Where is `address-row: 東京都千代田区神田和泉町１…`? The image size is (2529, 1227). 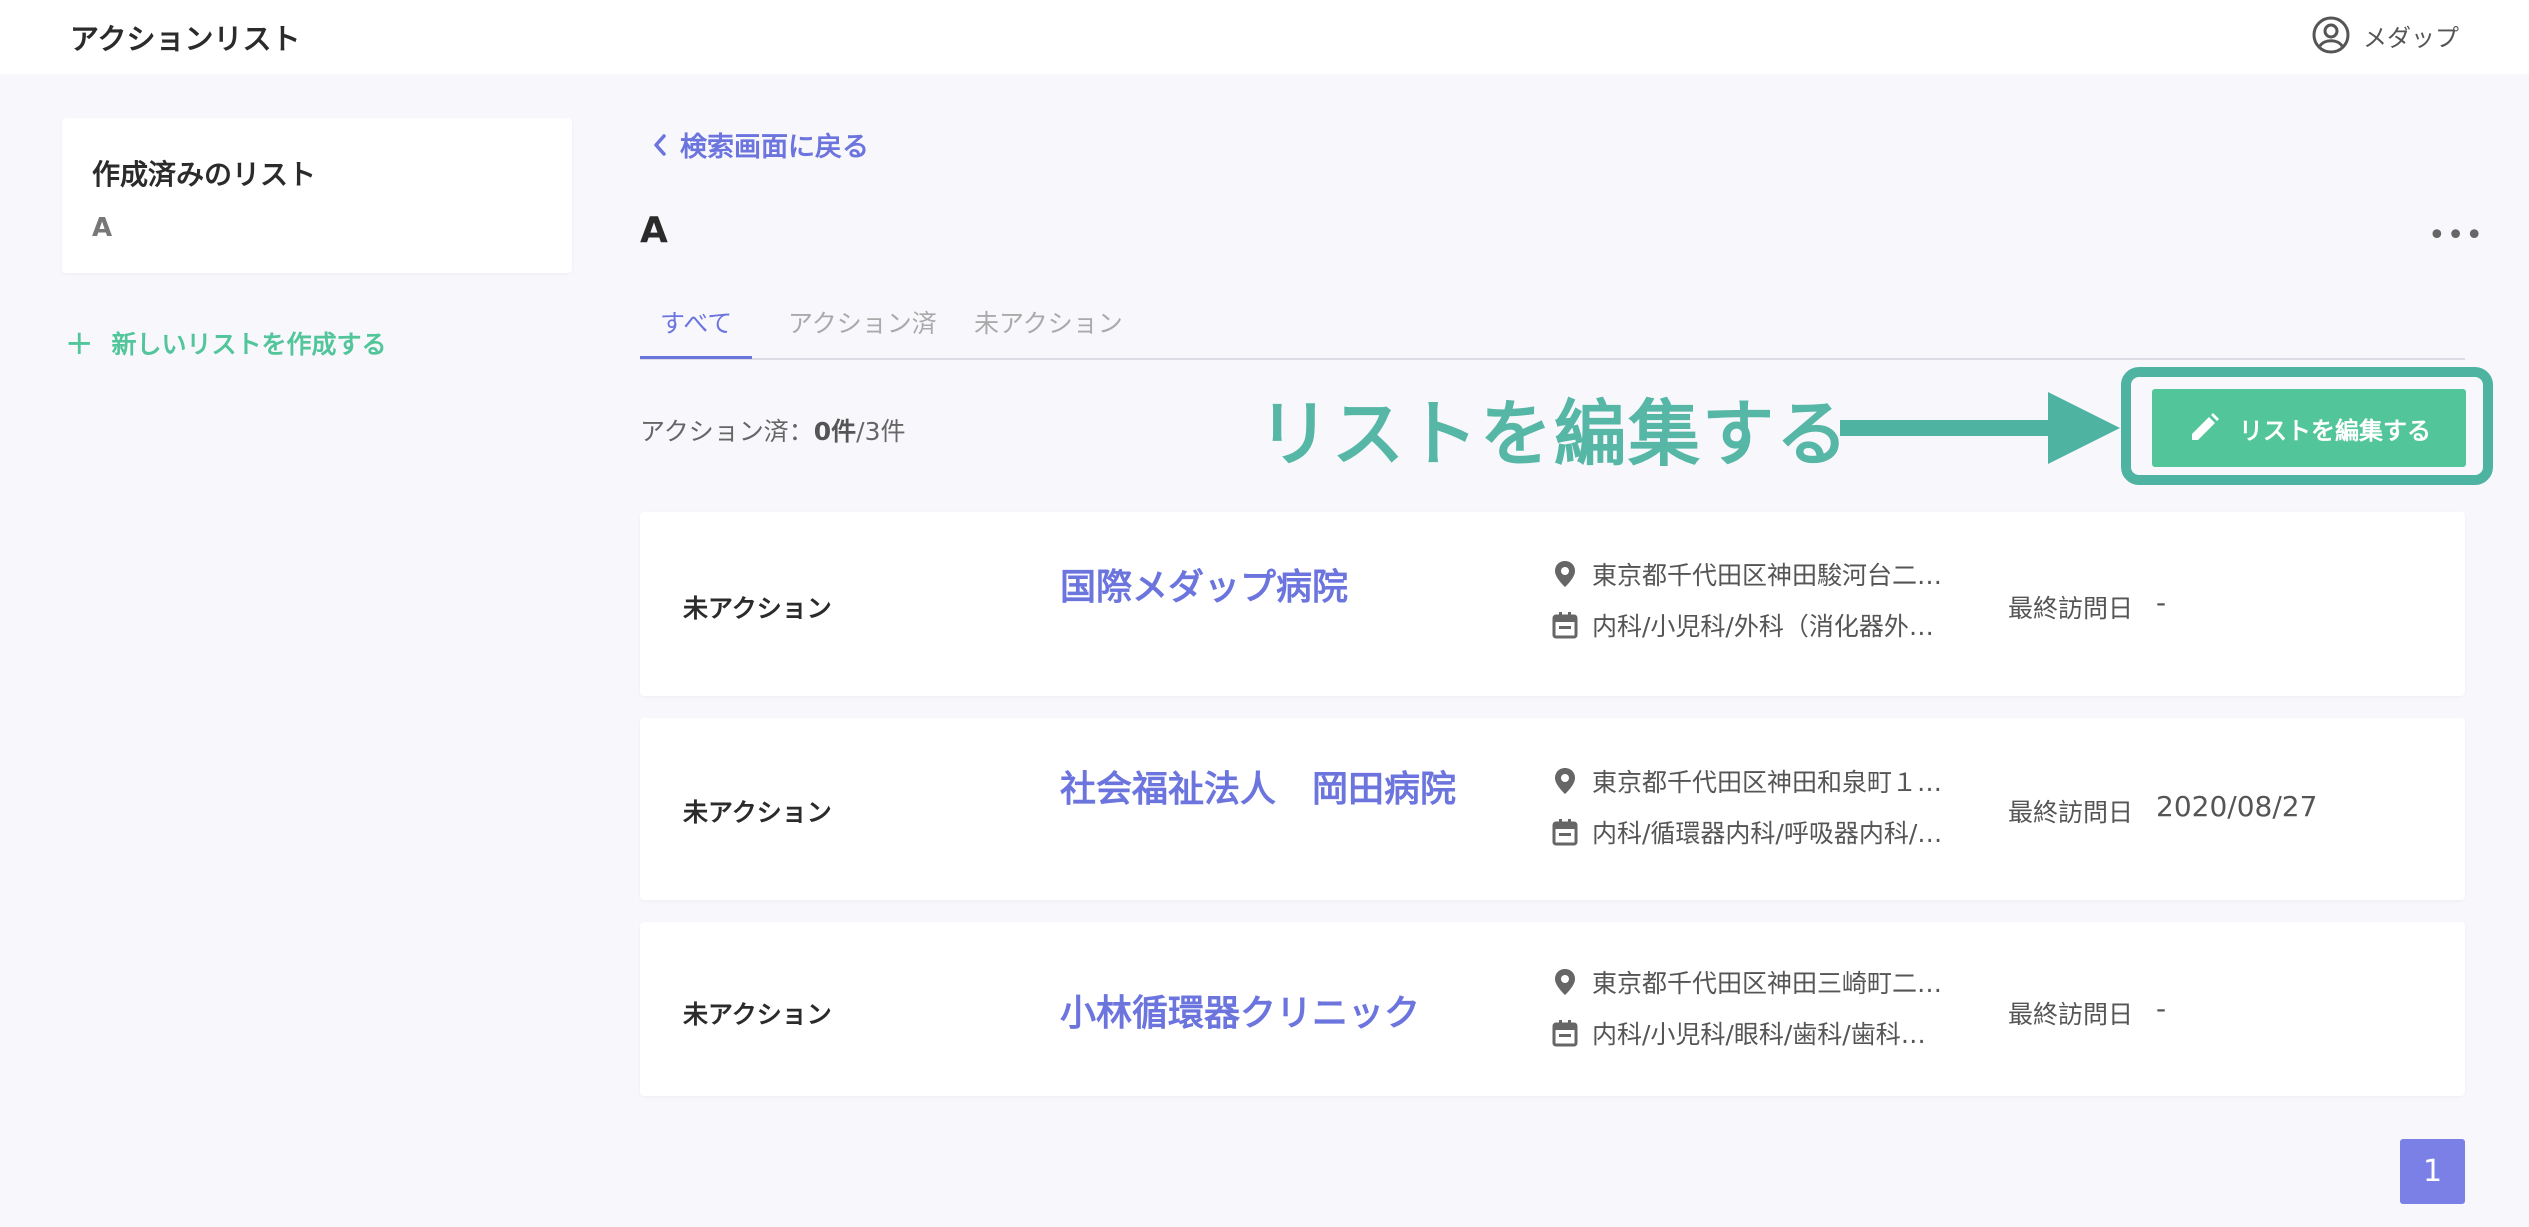
address-row: 東京都千代田区神田和泉町１… is located at coordinates (1746, 781).